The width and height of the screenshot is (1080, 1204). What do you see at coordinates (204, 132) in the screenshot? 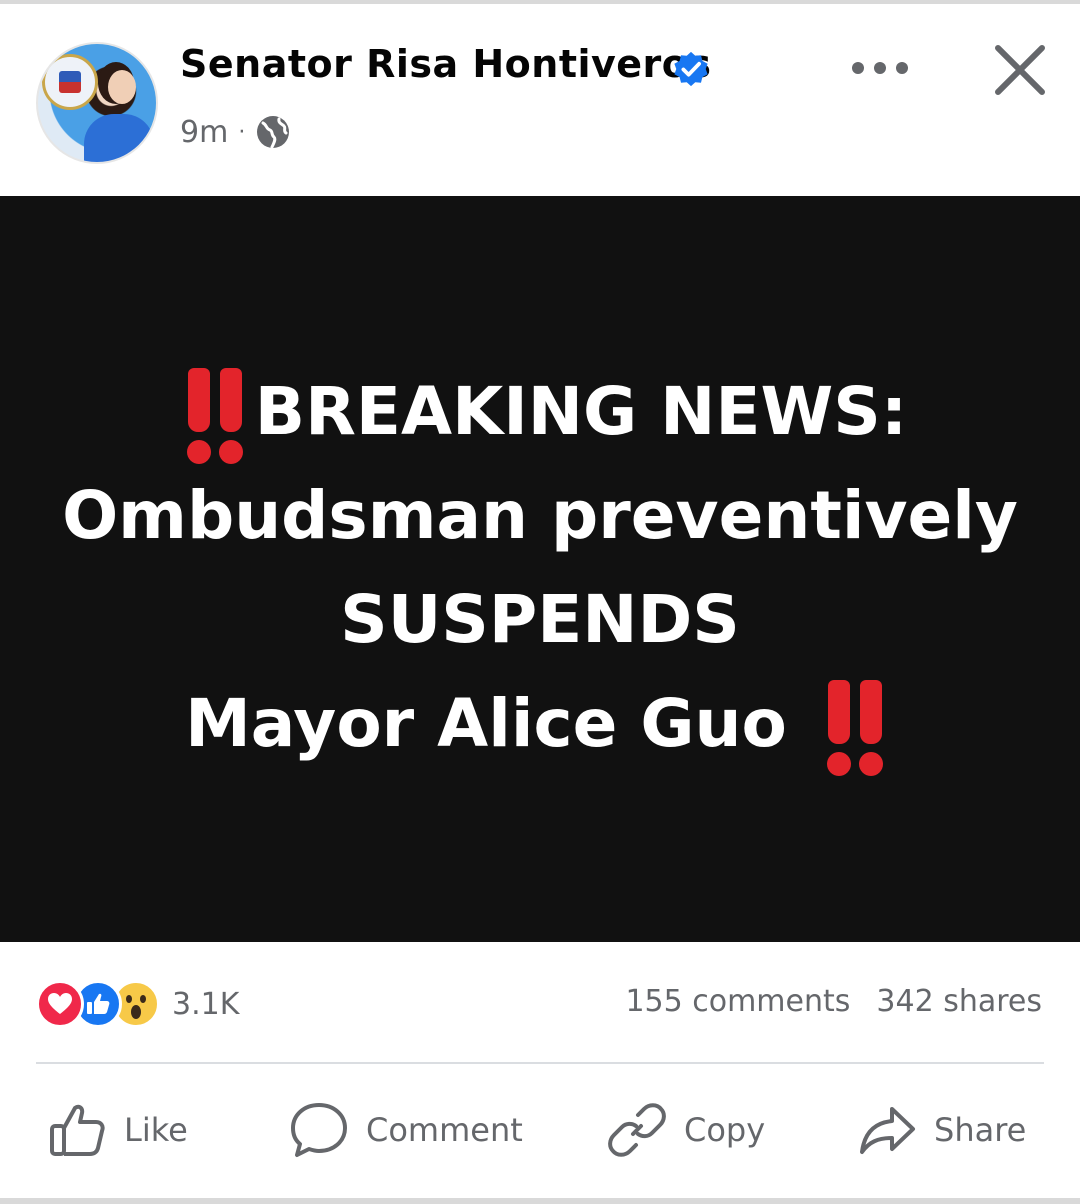
I see `post-timestamp: 9m` at bounding box center [204, 132].